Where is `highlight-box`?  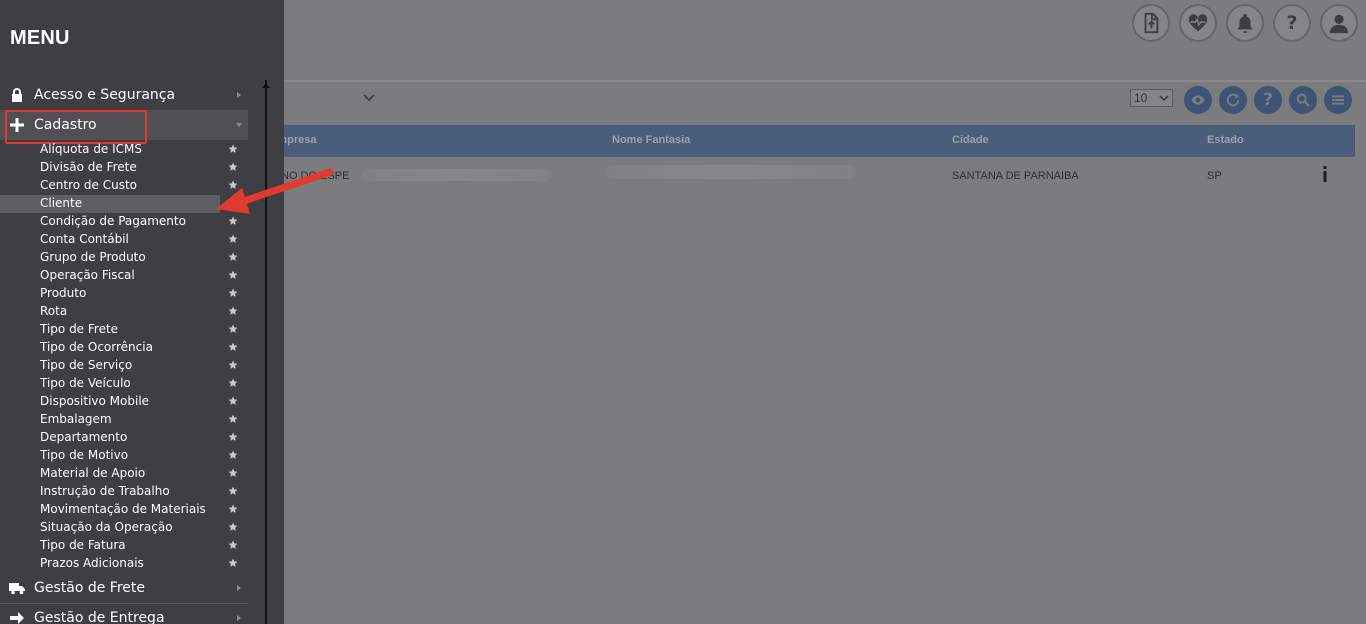
highlight-box is located at coordinates (76, 127).